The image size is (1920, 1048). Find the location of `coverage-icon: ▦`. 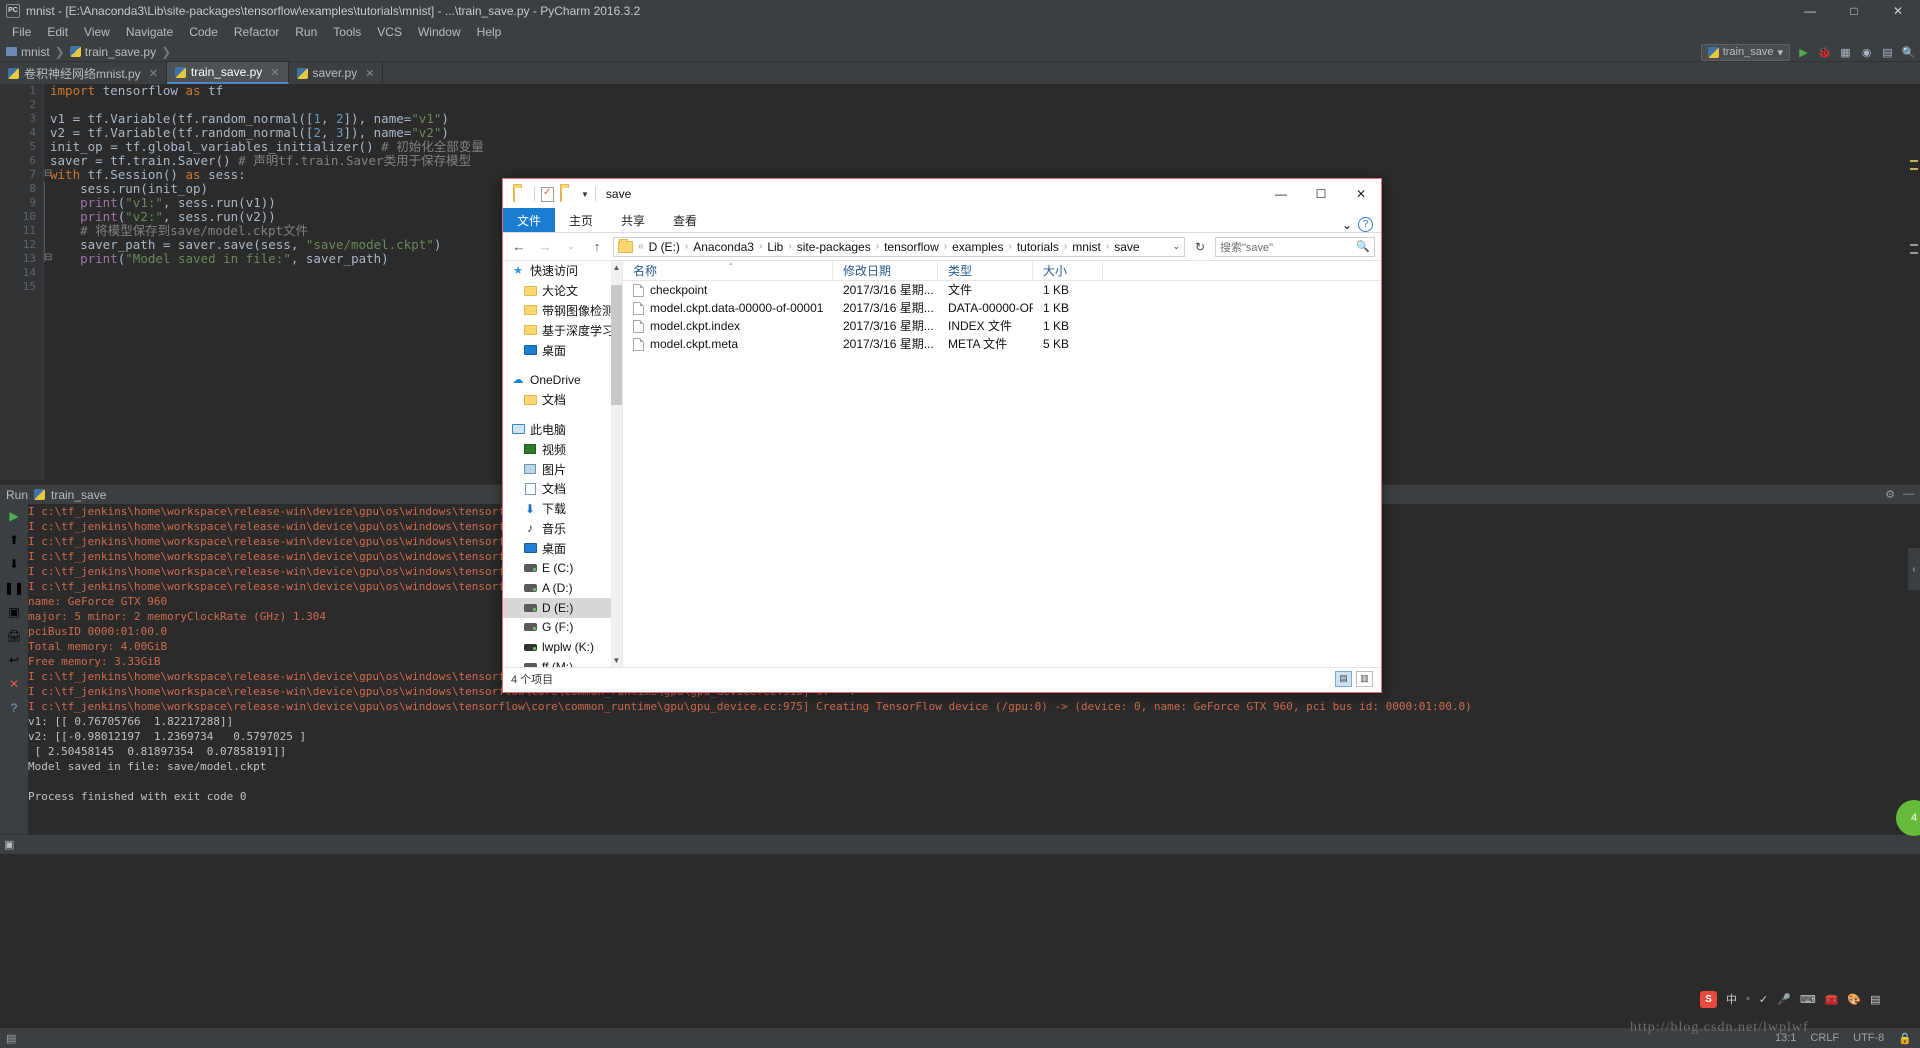

coverage-icon: ▦ is located at coordinates (1845, 52).